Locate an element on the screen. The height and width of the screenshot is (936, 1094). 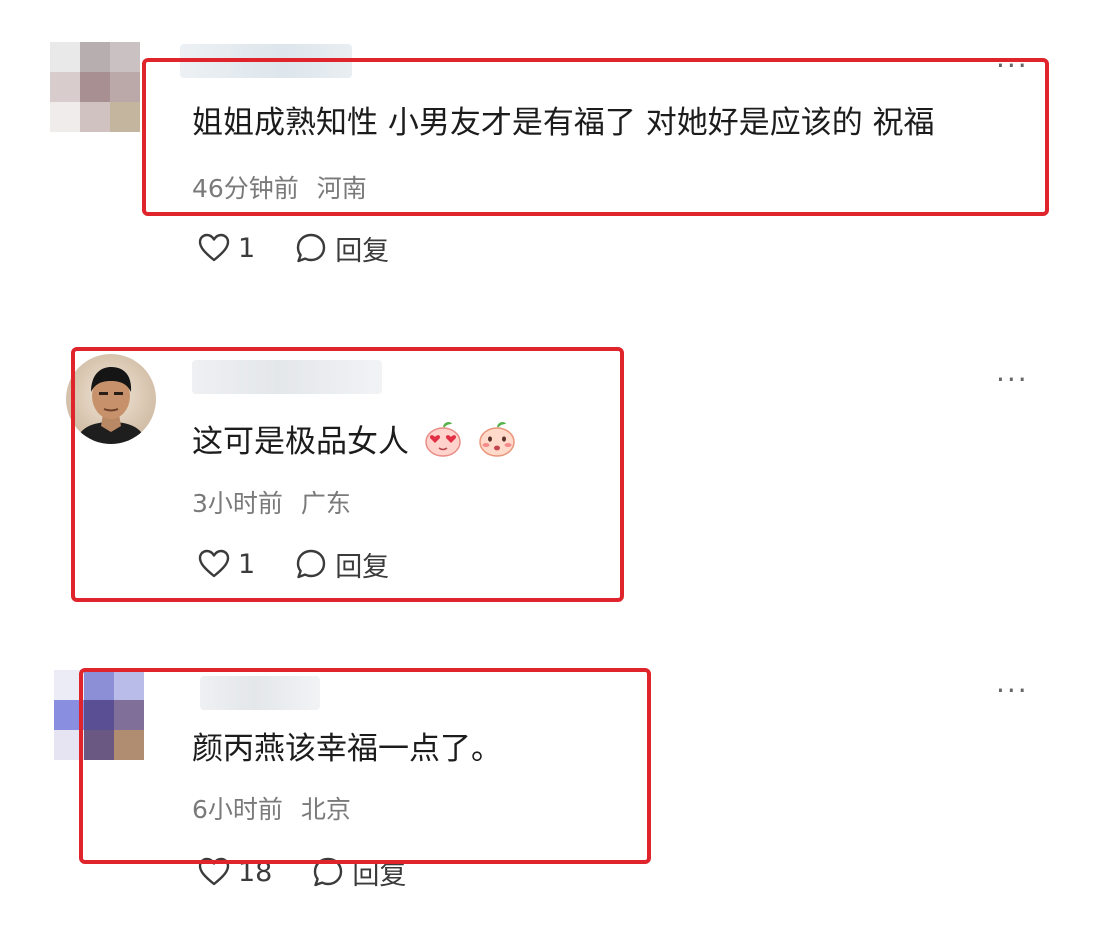
speech-bubble-icon is located at coordinates (328, 872).